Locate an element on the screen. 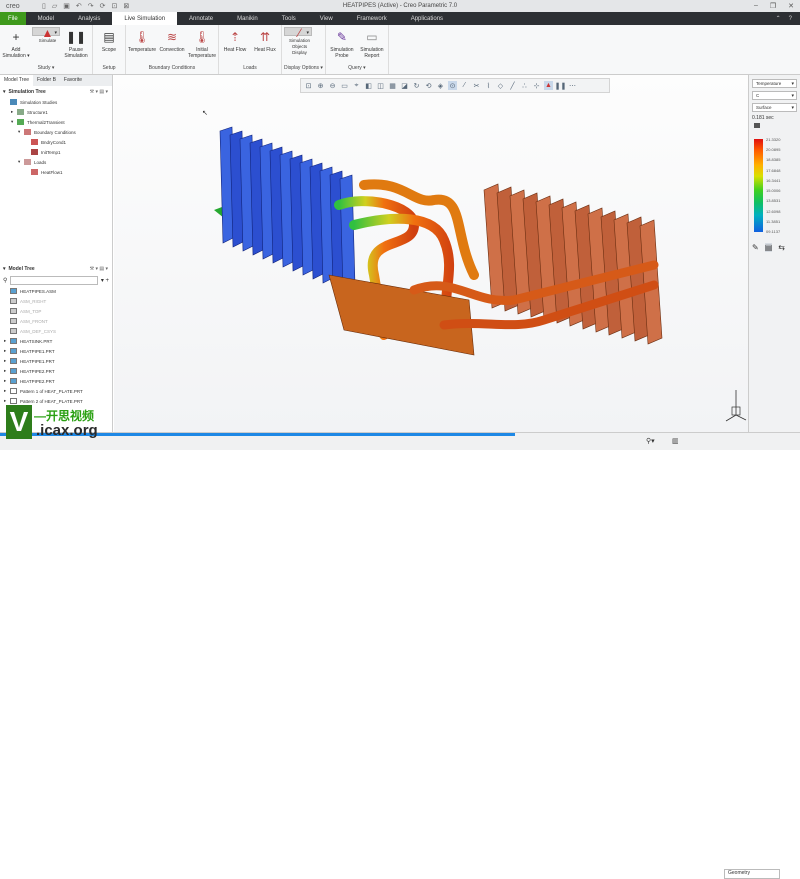 The width and height of the screenshot is (800, 879). tree-node: HEATPIPES.ASM is located at coordinates (56, 291).